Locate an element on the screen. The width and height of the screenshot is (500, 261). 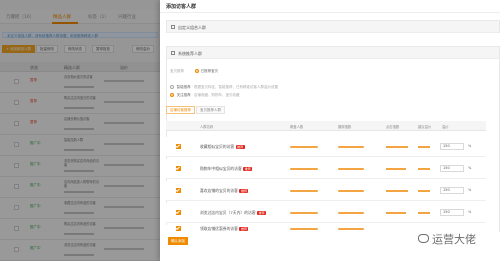
crowd-name-text: 喜欢店铺的宝贝的访客 is located at coordinates (219, 190).